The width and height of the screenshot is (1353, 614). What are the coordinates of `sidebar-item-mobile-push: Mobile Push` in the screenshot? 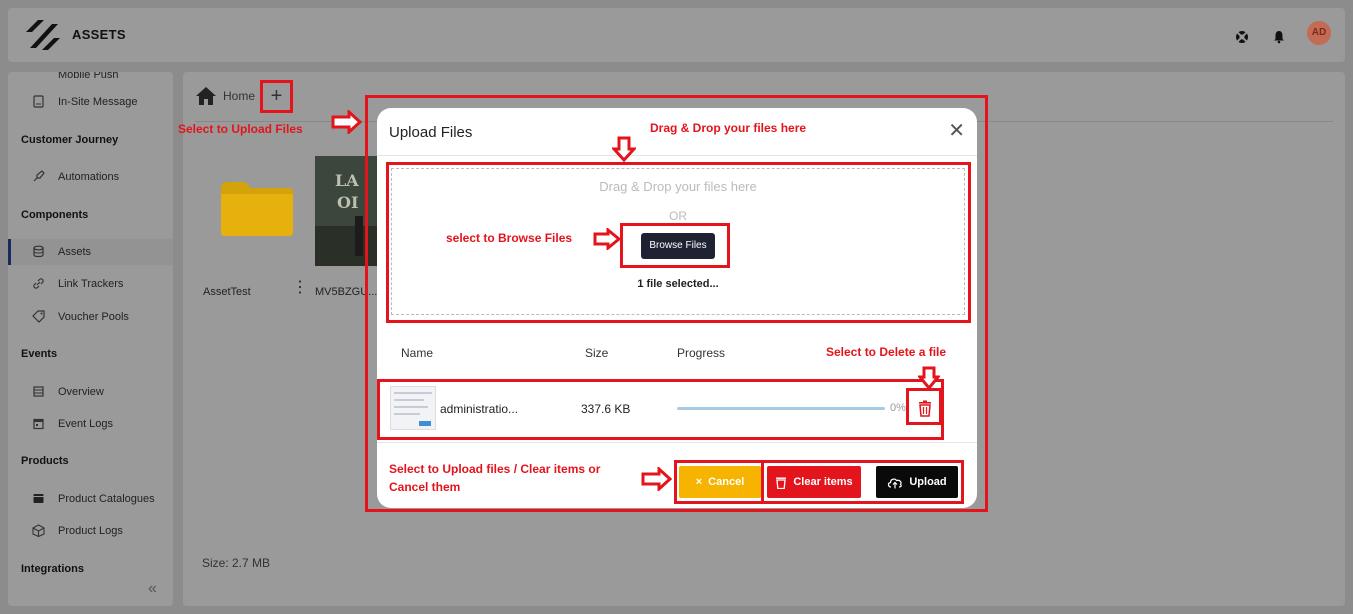 It's located at (90, 80).